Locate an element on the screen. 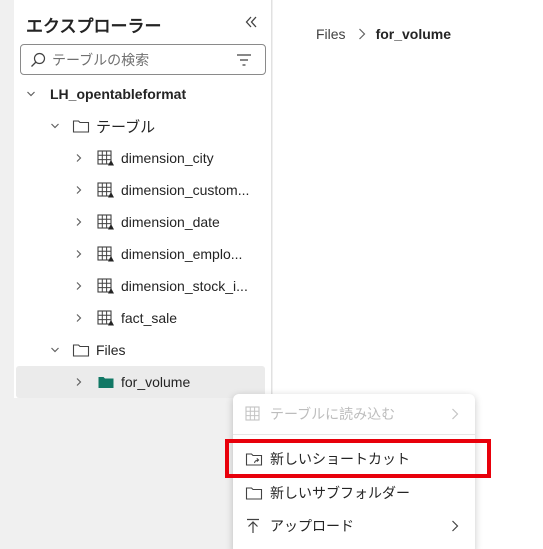 Image resolution: width=543 pixels, height=549 pixels. table-label: dimension_date is located at coordinates (170, 222).